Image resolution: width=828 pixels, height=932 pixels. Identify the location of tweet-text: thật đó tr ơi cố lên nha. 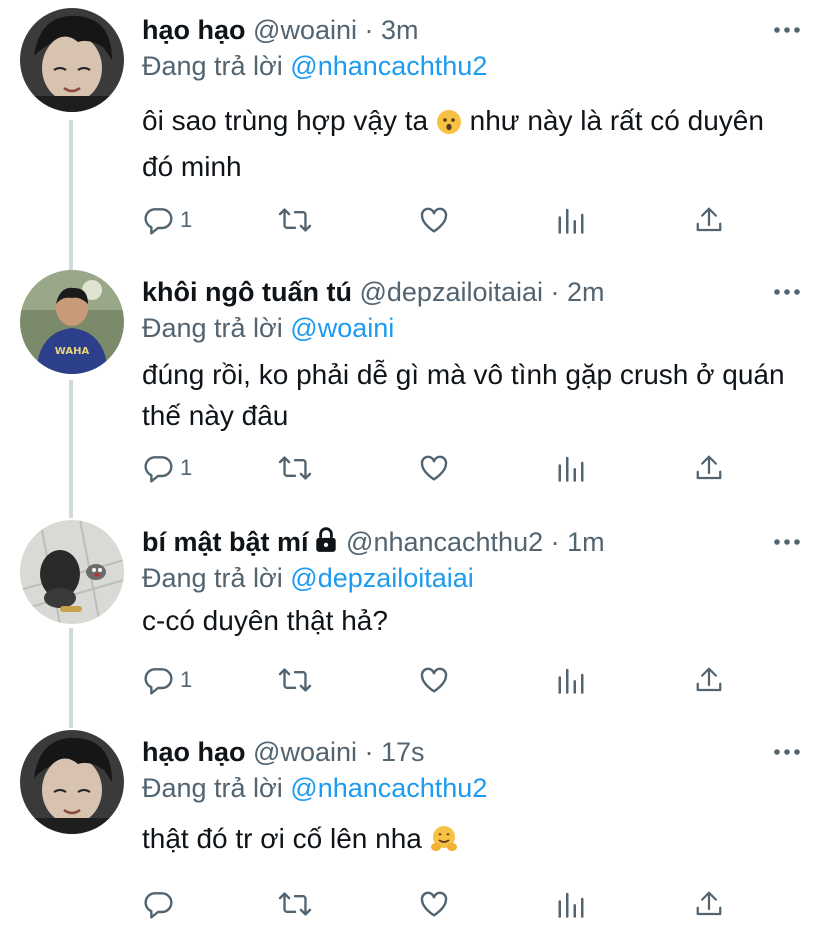
(472, 841).